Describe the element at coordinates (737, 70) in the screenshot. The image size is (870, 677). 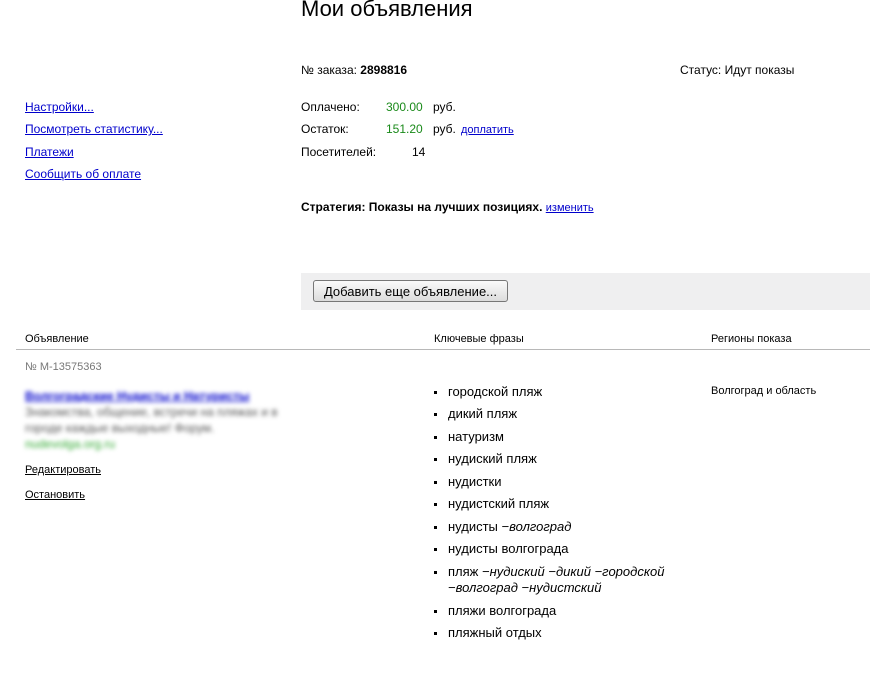
I see `status-text: Статус: Идут показы` at that location.